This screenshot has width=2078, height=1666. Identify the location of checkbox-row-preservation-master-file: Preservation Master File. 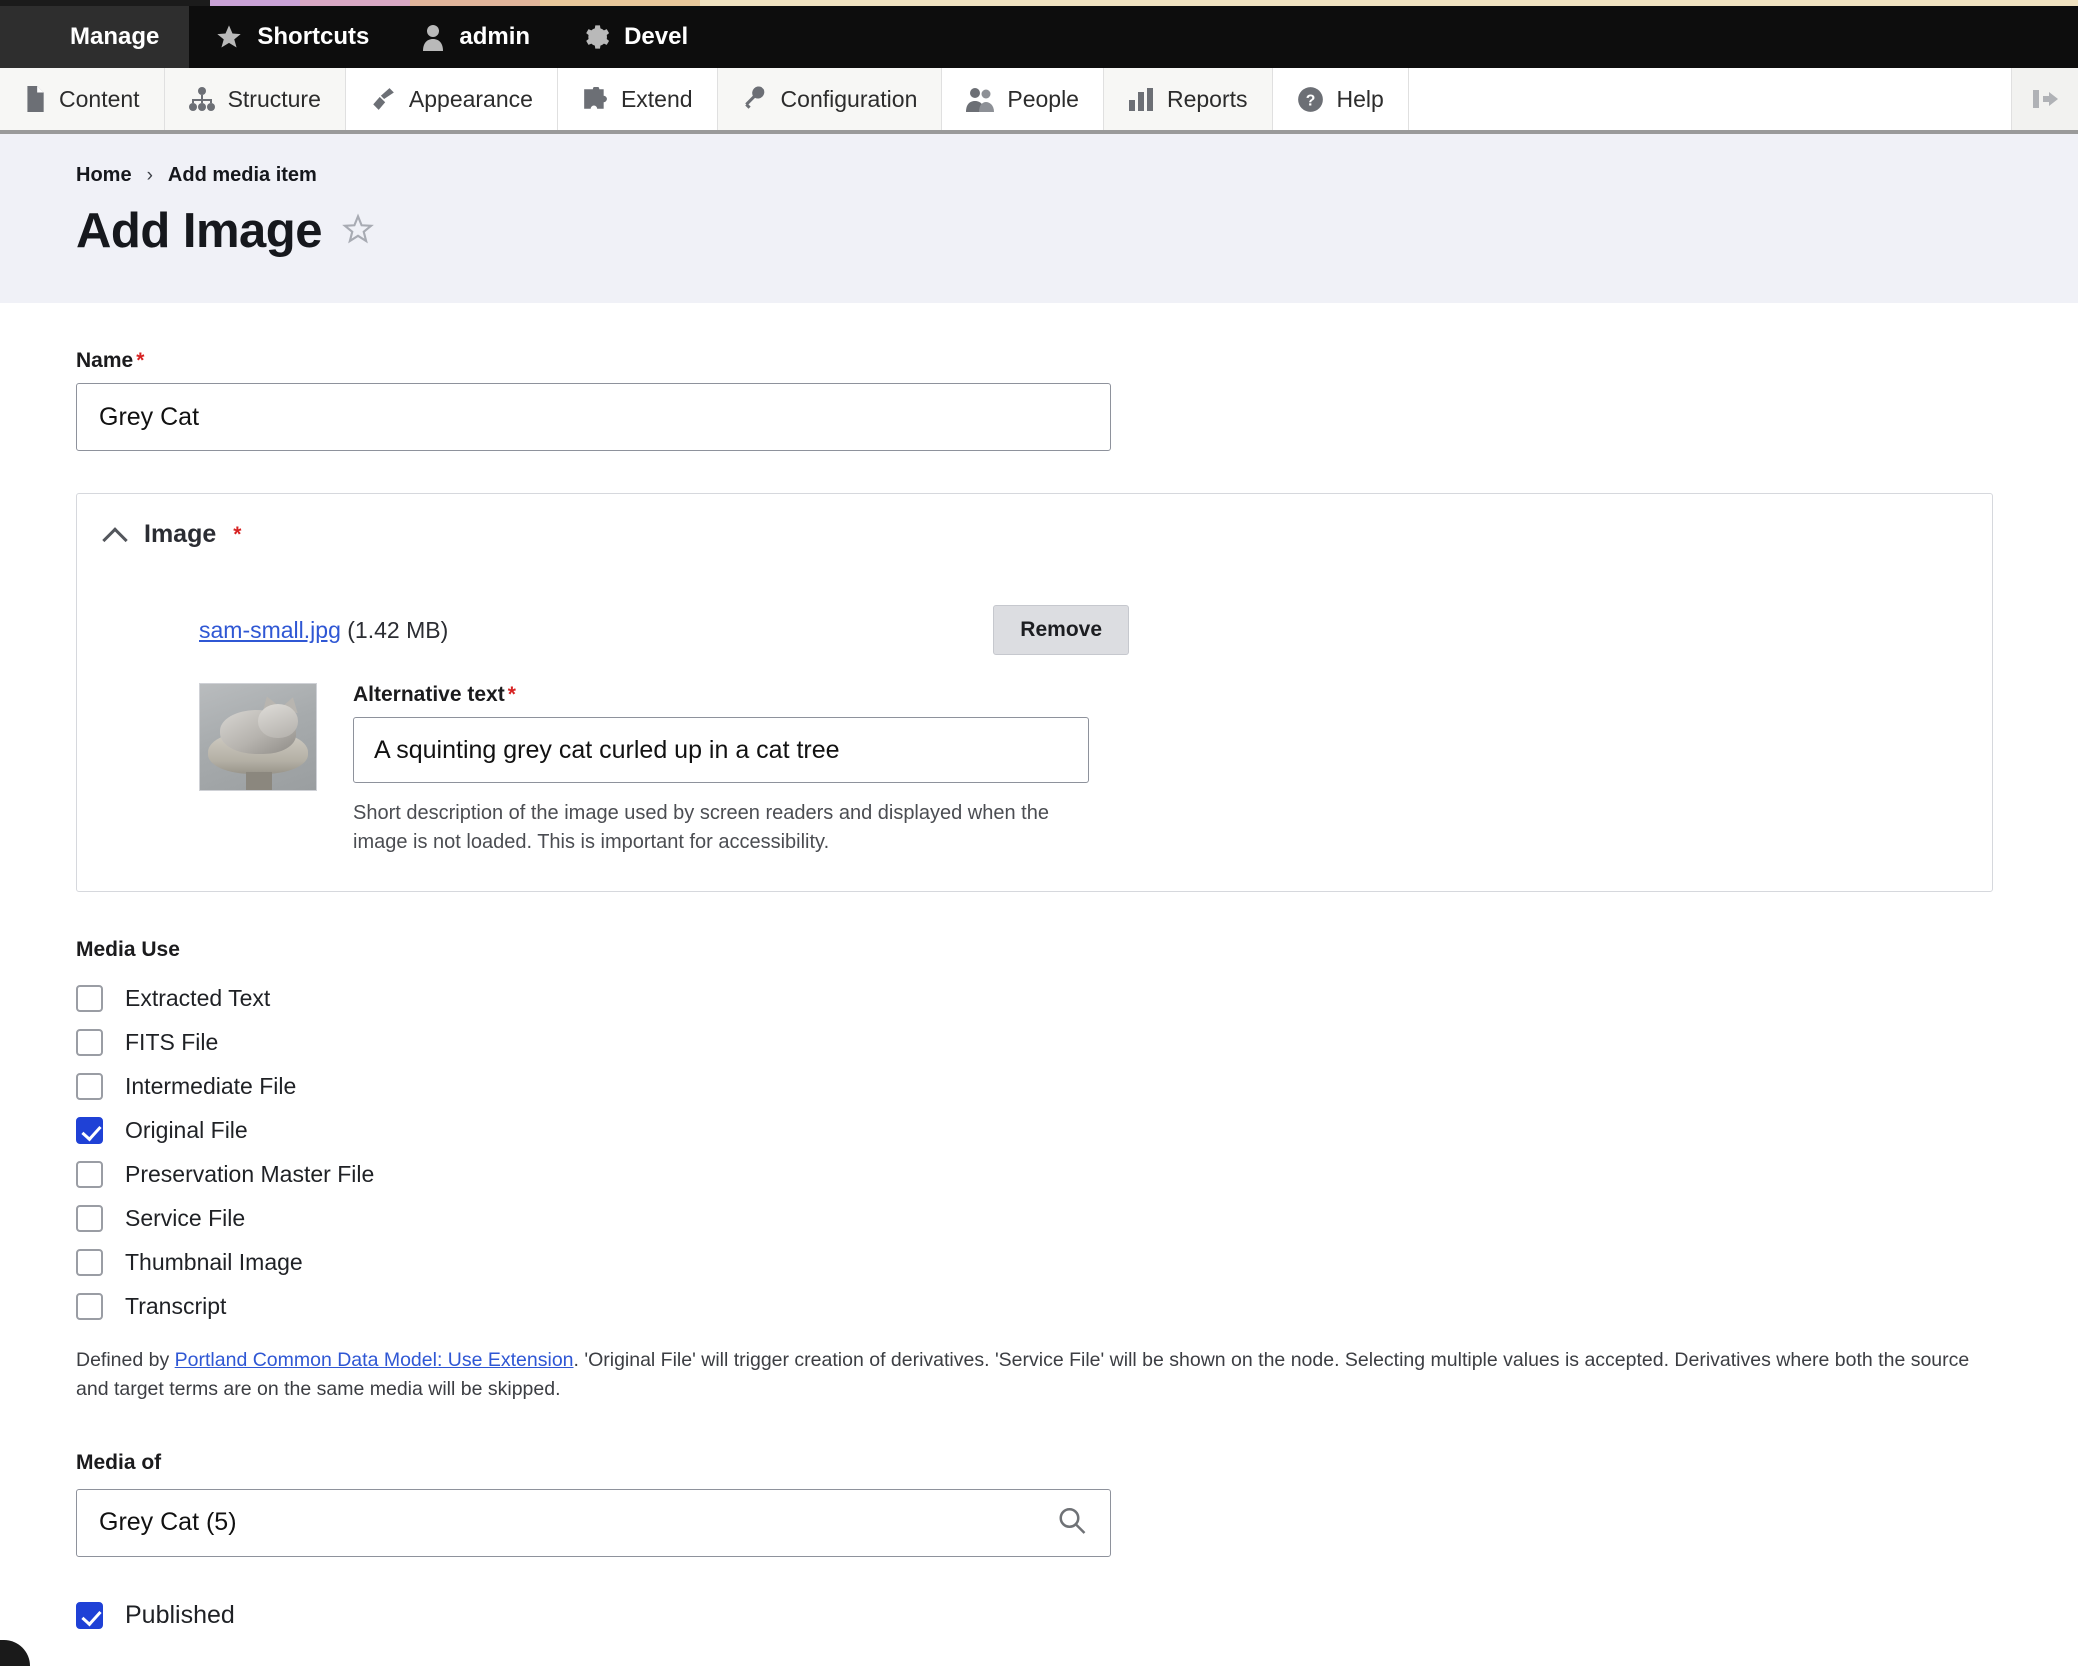
(1039, 1174).